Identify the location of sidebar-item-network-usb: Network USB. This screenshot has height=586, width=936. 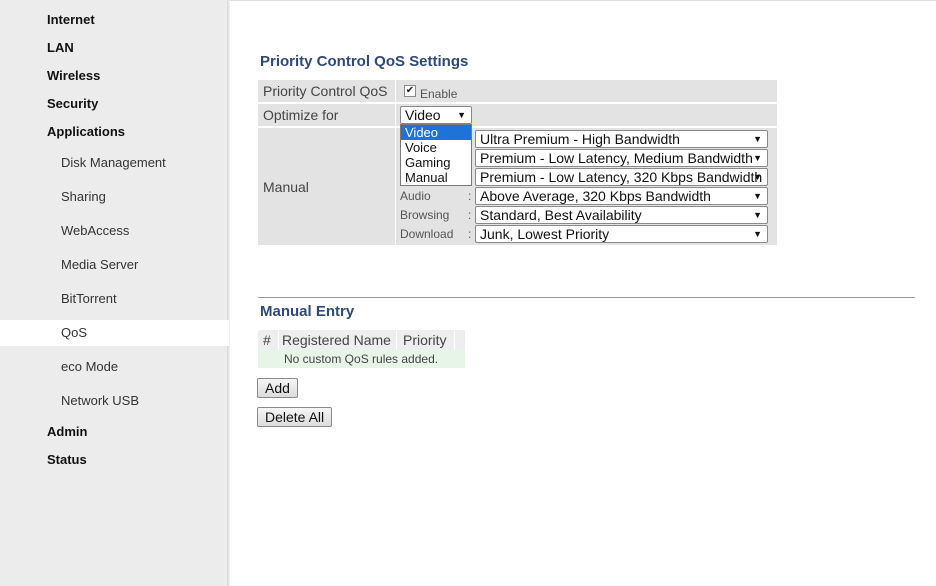
(100, 400).